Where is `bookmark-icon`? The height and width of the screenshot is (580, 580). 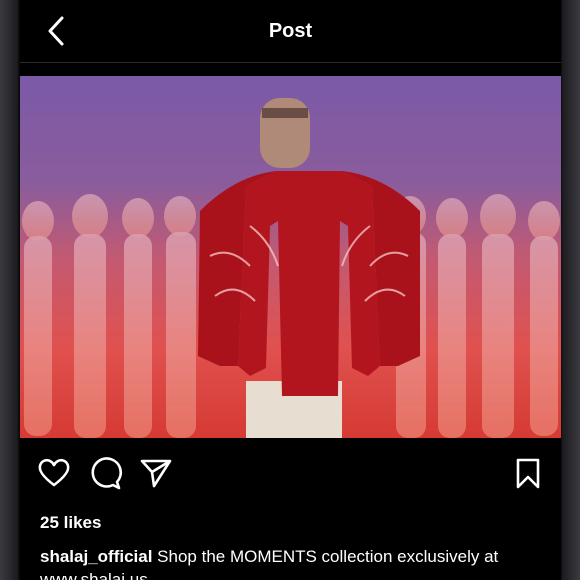 bookmark-icon is located at coordinates (528, 473).